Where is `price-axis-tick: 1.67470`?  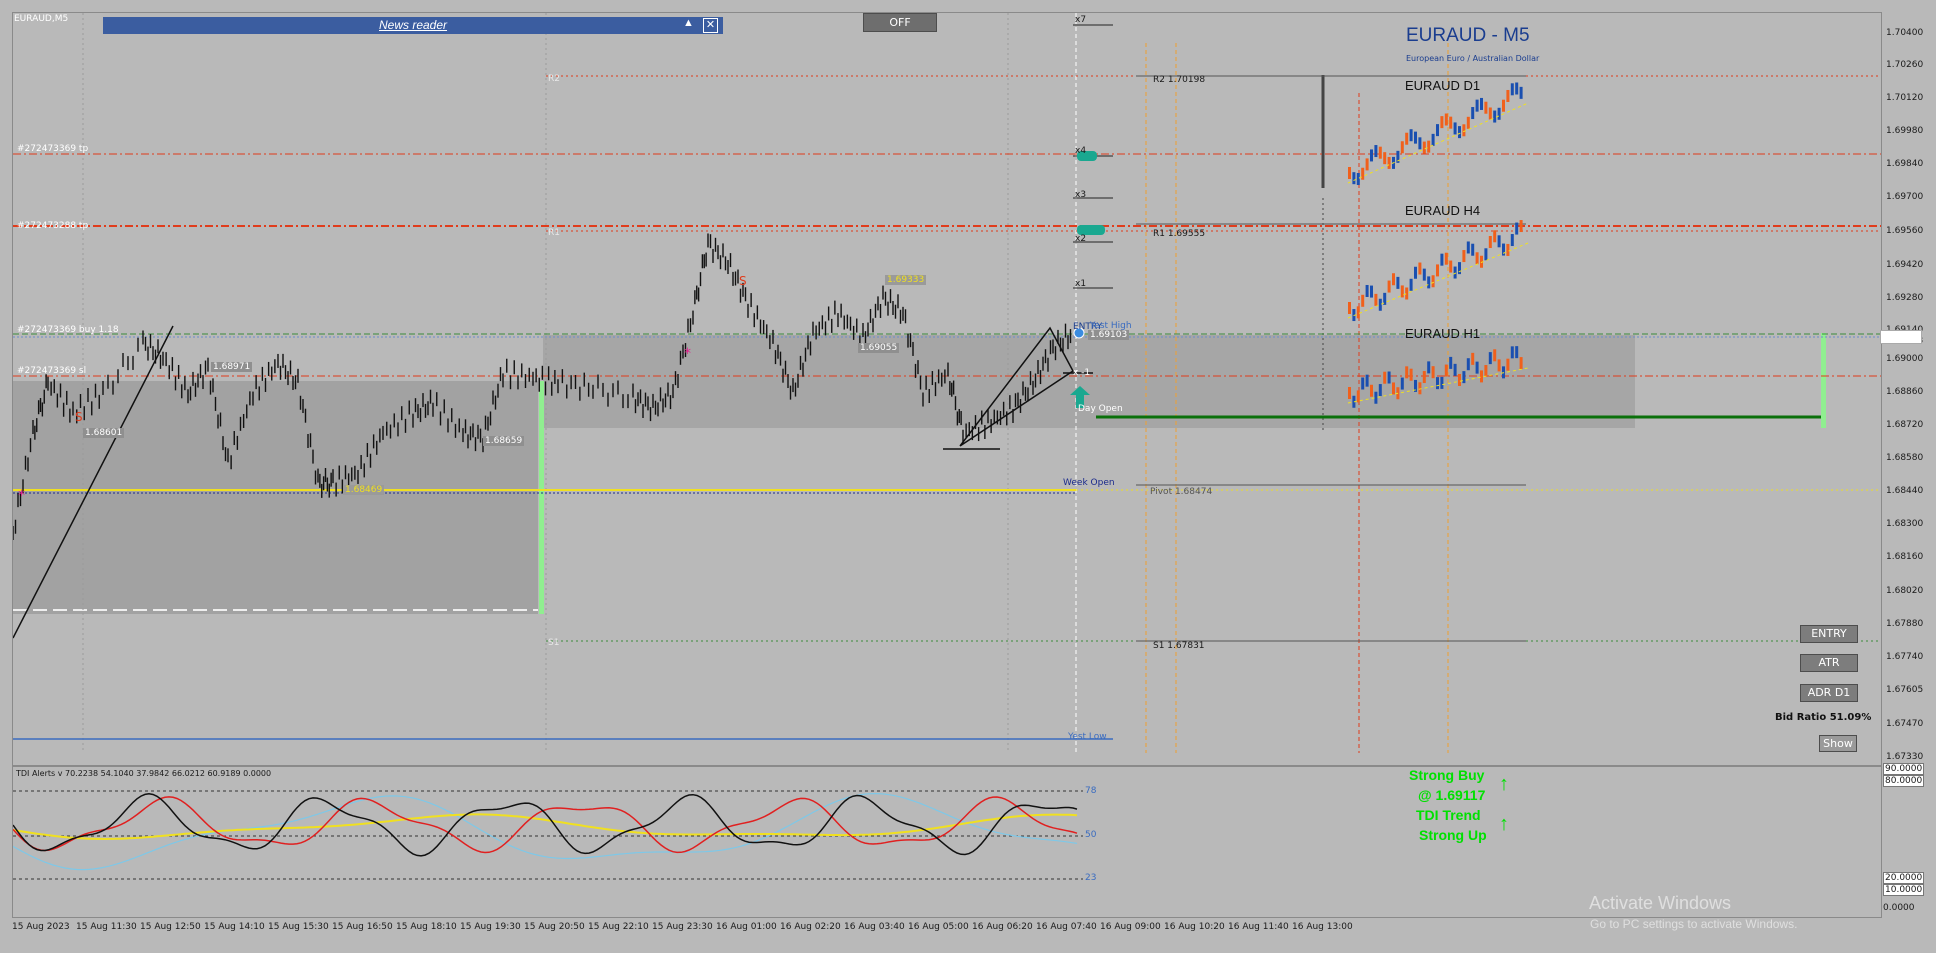 price-axis-tick: 1.67470 is located at coordinates (1905, 724).